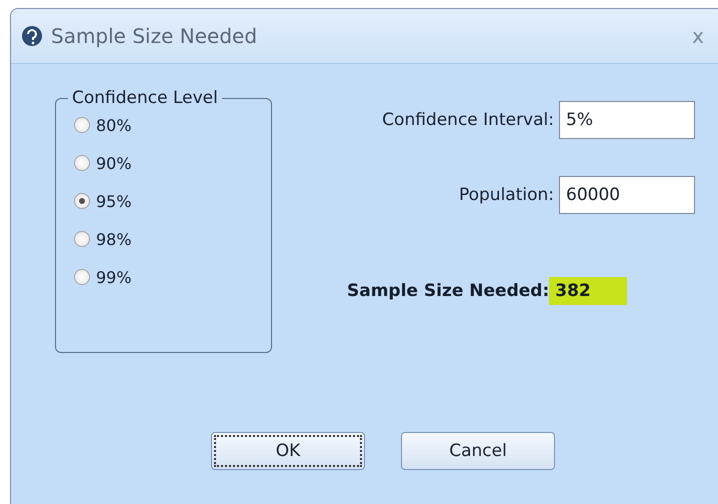 This screenshot has height=504, width=718. What do you see at coordinates (32, 36) in the screenshot?
I see `app-icon` at bounding box center [32, 36].